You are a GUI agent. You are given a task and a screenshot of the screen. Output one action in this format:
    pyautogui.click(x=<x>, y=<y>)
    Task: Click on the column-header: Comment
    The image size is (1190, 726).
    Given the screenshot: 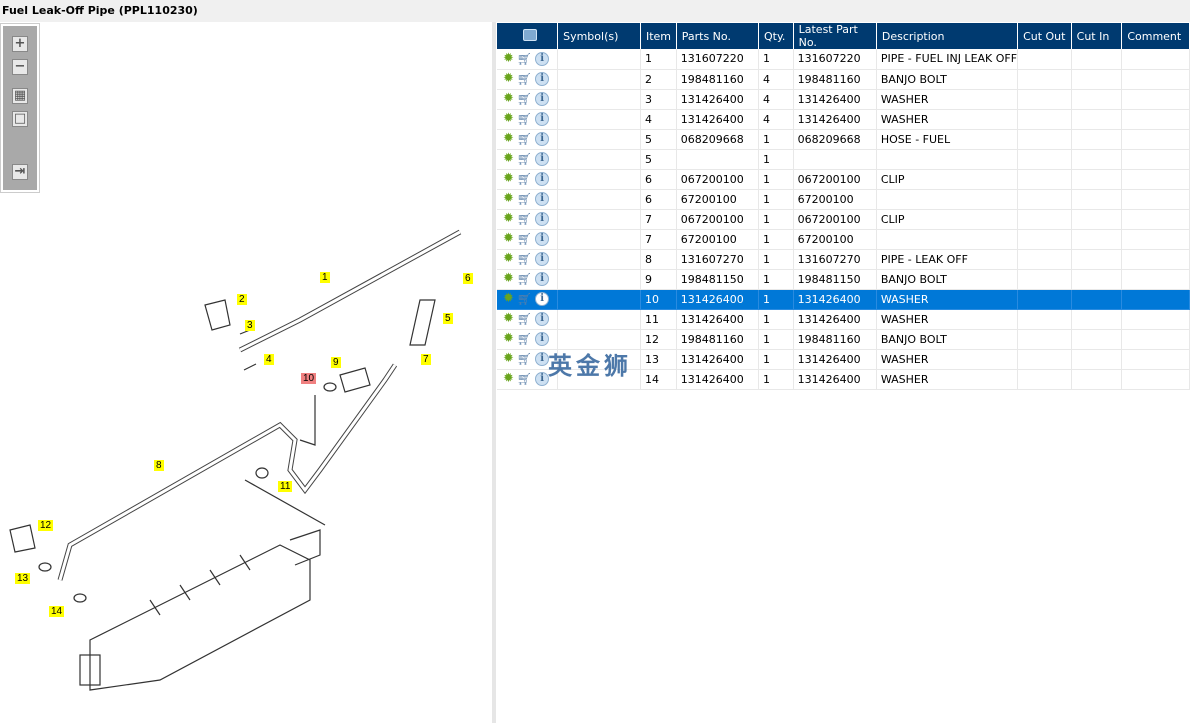 What is the action you would take?
    pyautogui.click(x=1155, y=36)
    